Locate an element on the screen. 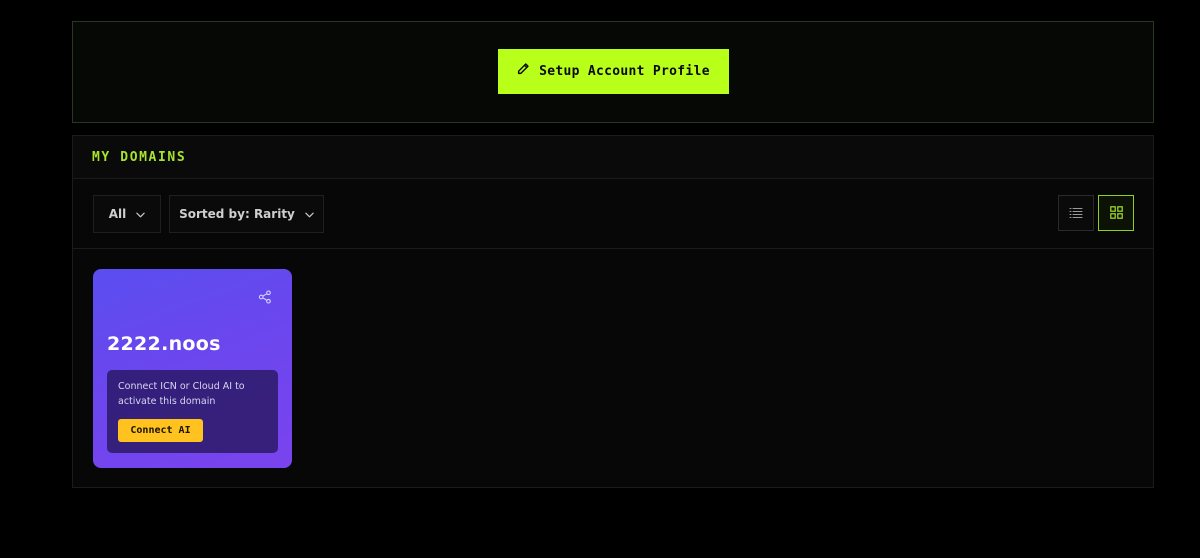  filter-dropdown-value: All is located at coordinates (117, 214).